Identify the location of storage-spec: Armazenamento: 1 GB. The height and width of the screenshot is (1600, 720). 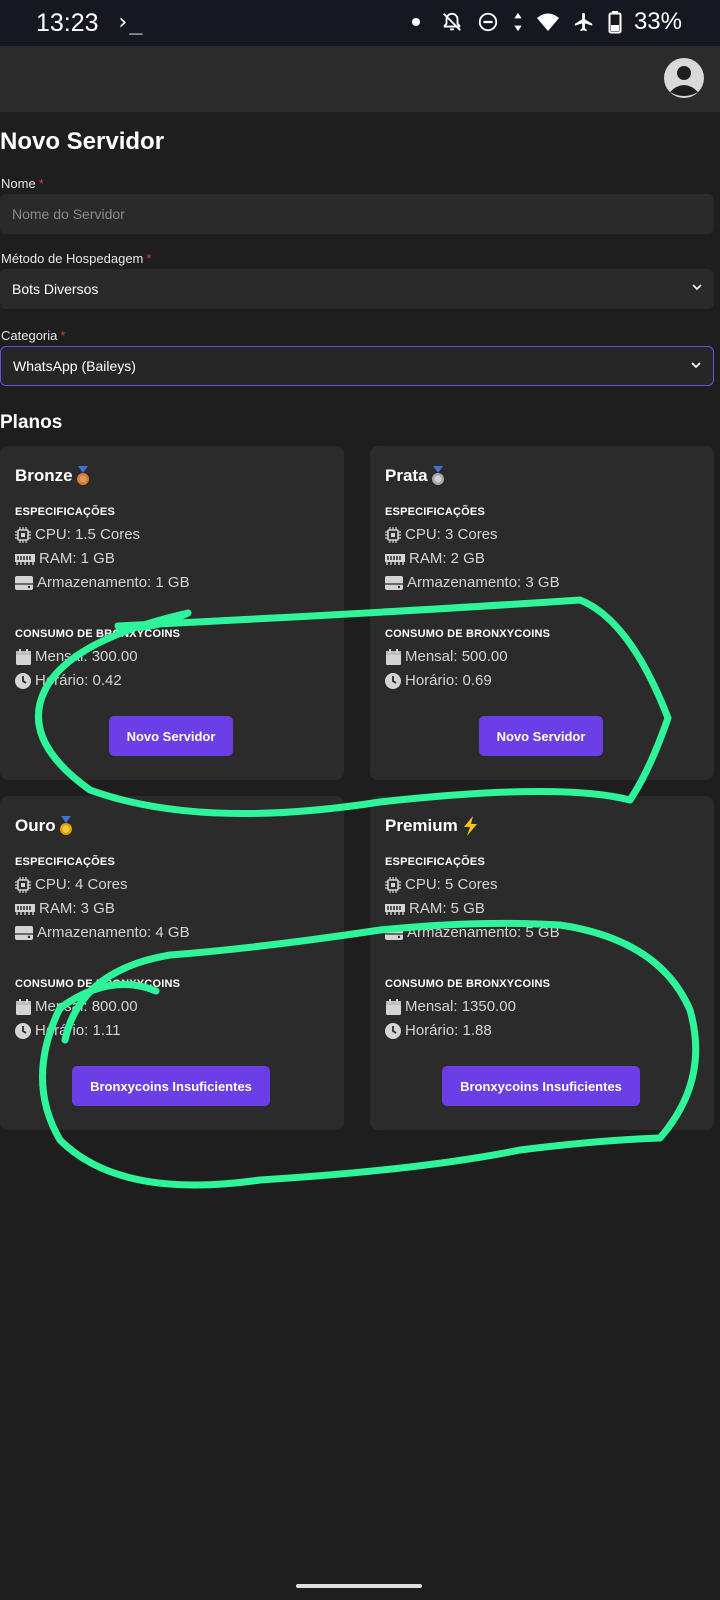
(102, 582).